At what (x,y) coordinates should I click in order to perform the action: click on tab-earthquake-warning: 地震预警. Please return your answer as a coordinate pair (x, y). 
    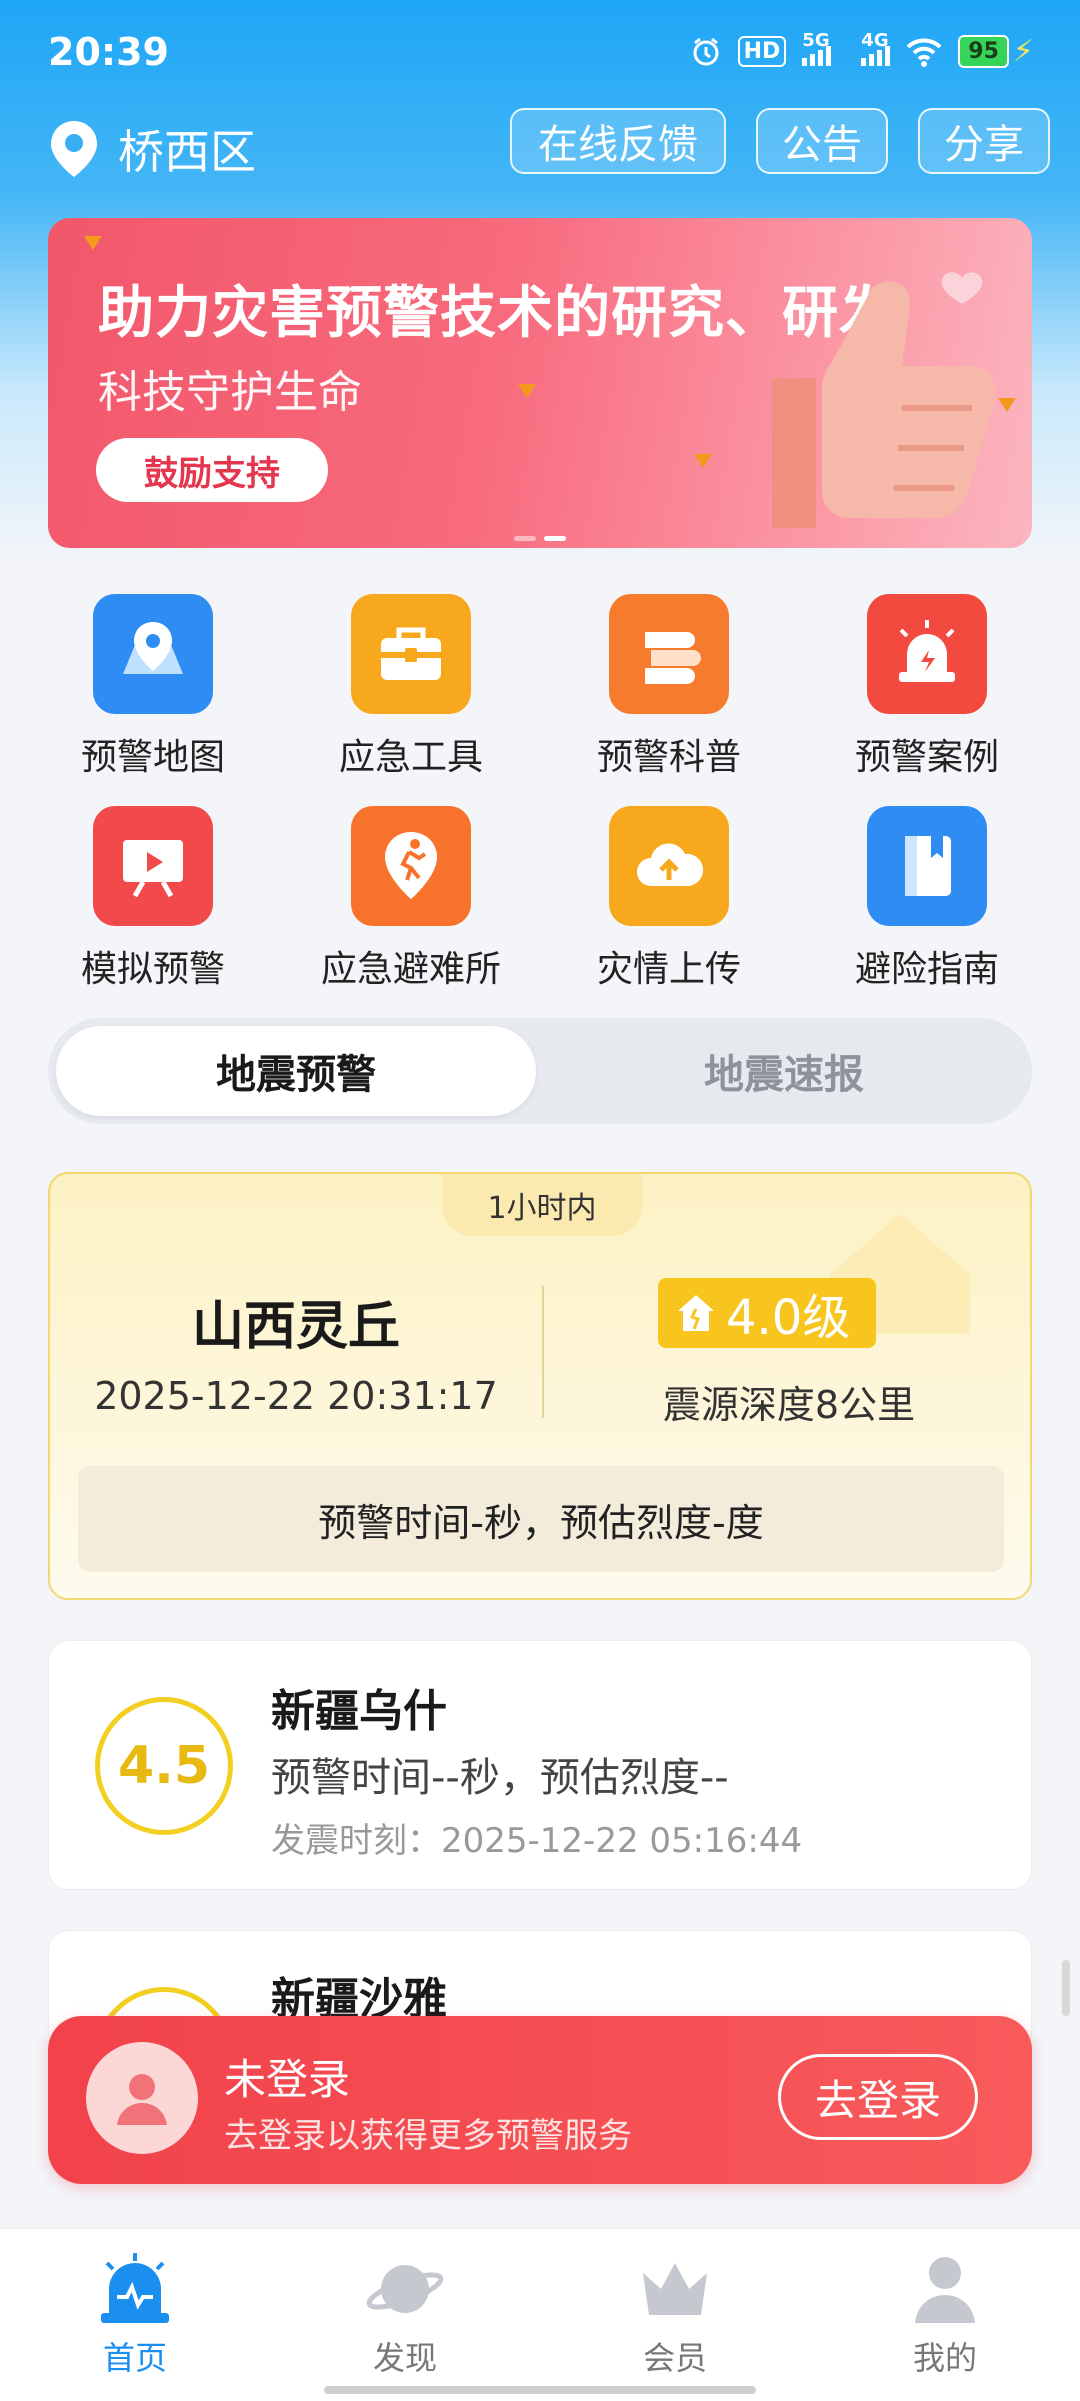
    Looking at the image, I should click on (296, 1071).